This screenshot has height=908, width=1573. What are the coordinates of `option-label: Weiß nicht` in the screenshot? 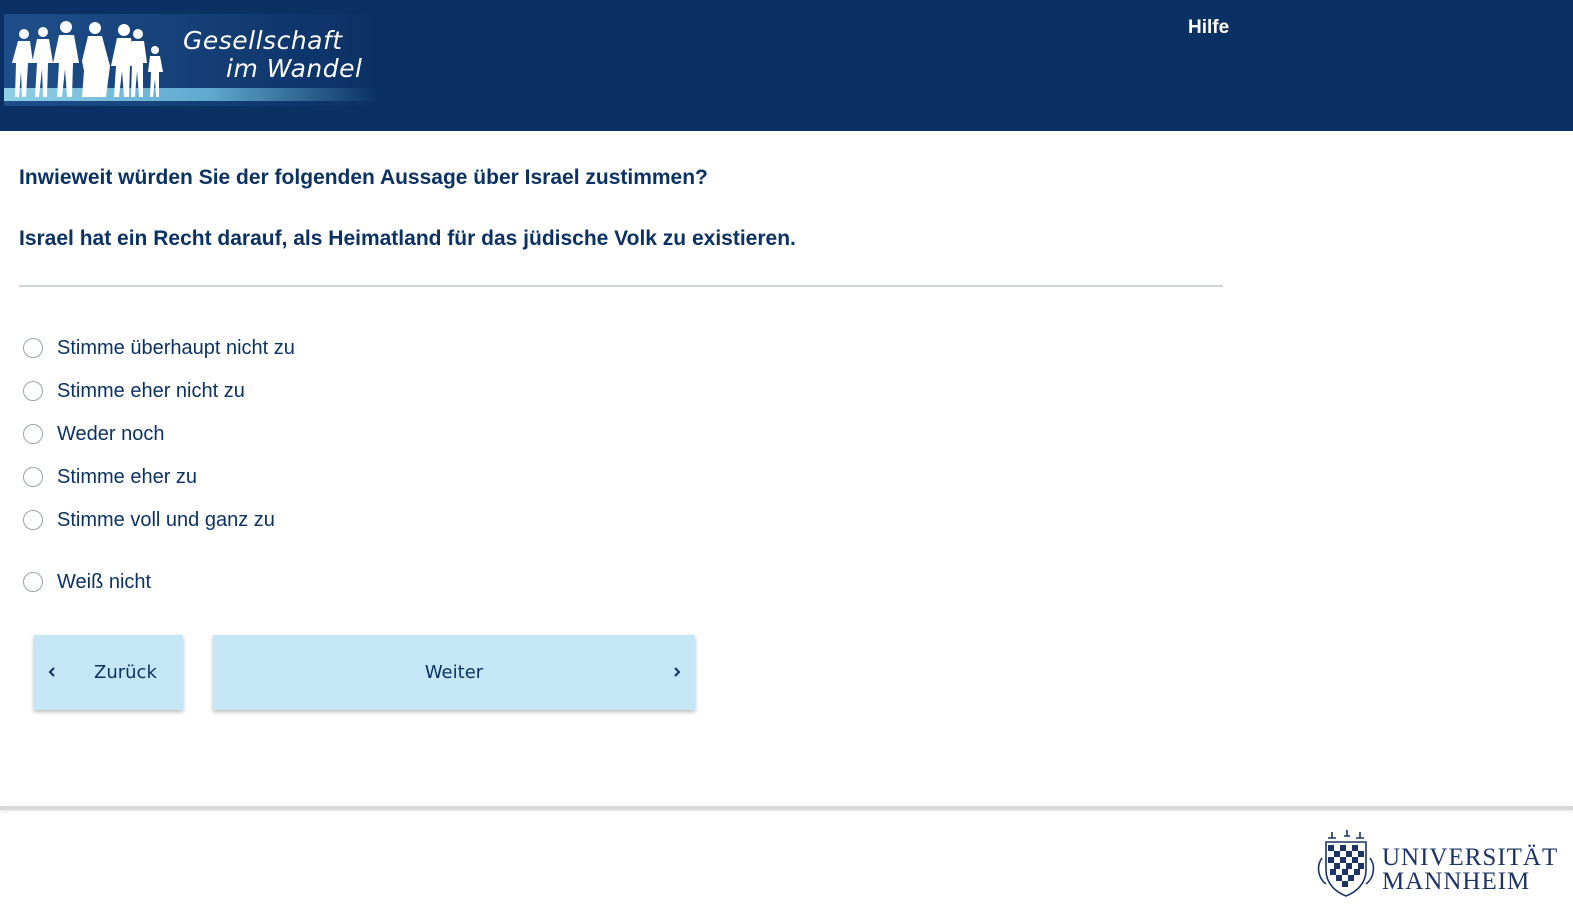 It's located at (104, 581).